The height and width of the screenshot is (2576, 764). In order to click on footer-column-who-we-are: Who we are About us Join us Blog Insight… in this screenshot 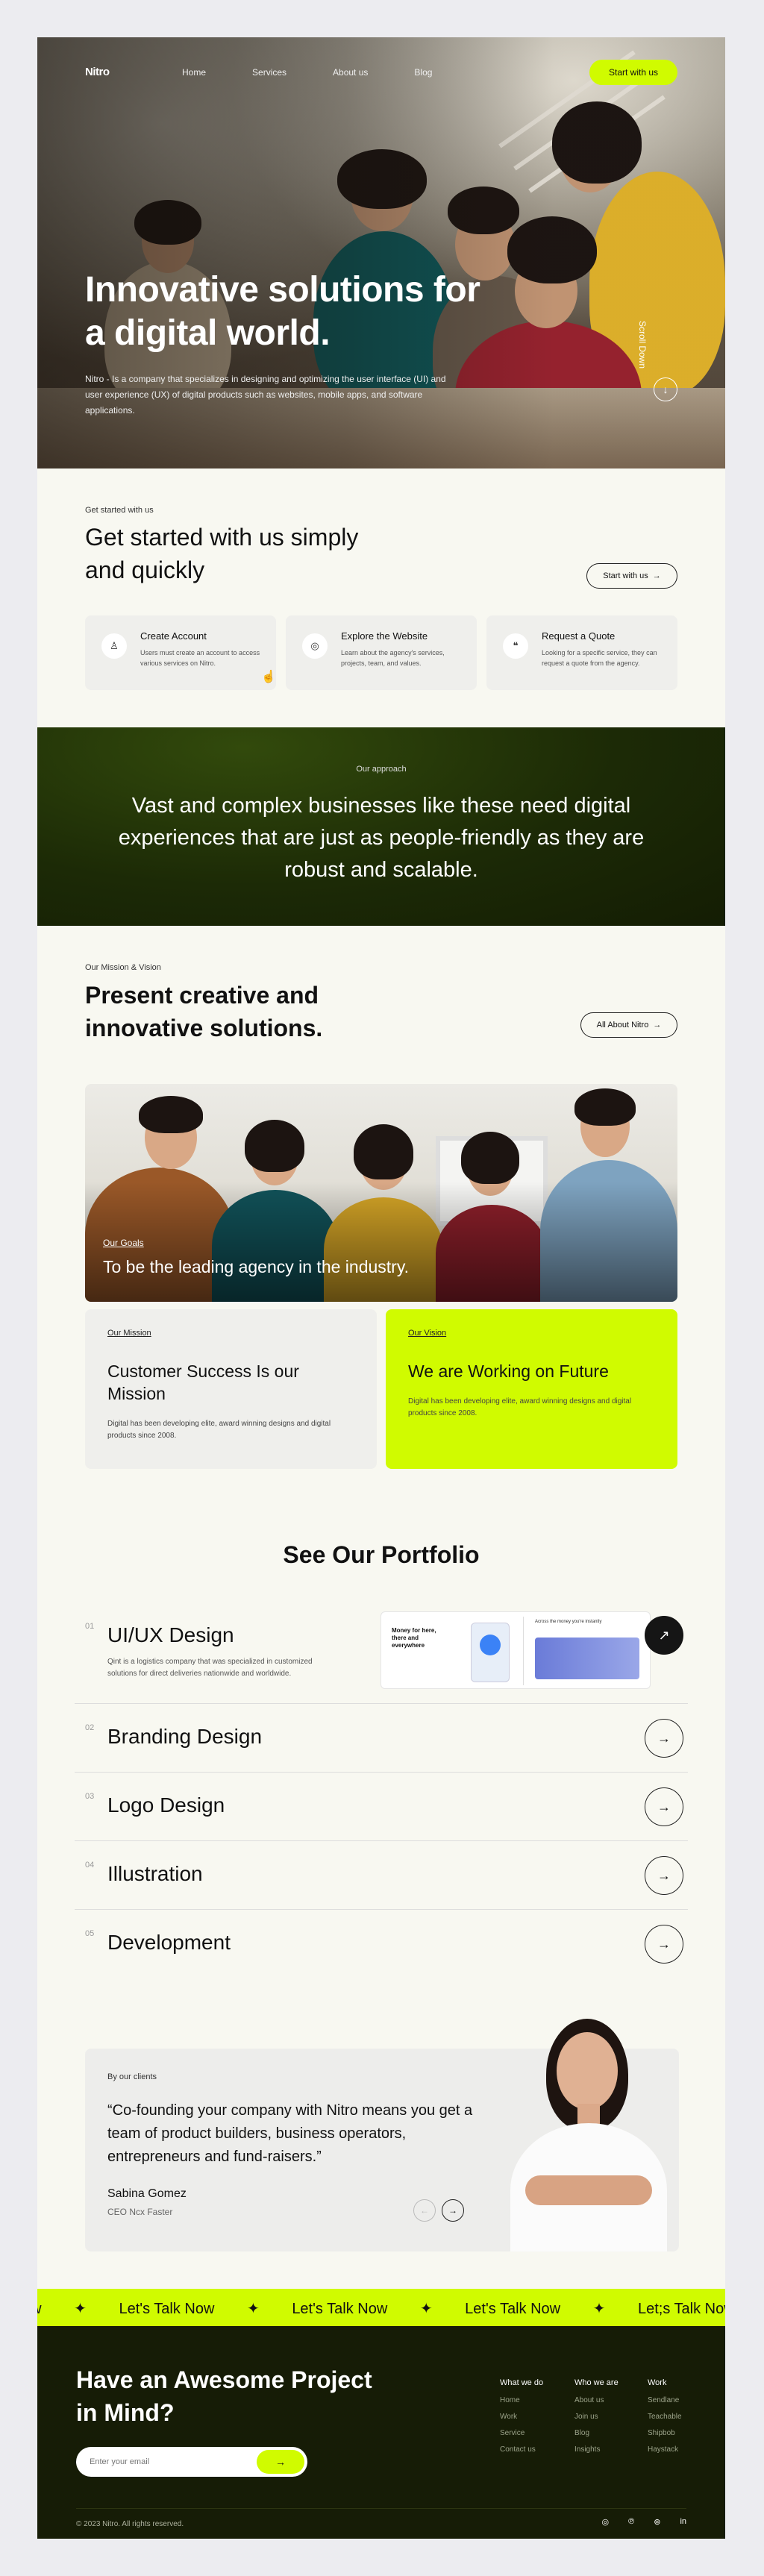, I will do `click(596, 2420)`.